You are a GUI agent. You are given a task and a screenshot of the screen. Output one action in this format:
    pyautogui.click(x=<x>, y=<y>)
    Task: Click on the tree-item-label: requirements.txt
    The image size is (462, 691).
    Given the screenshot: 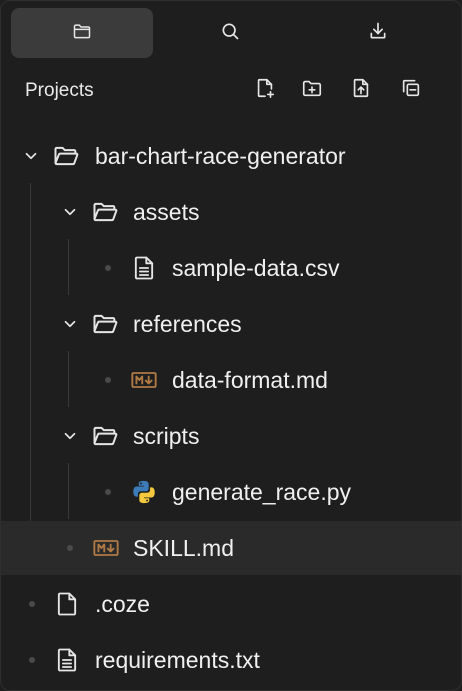 What is the action you would take?
    pyautogui.click(x=177, y=659)
    